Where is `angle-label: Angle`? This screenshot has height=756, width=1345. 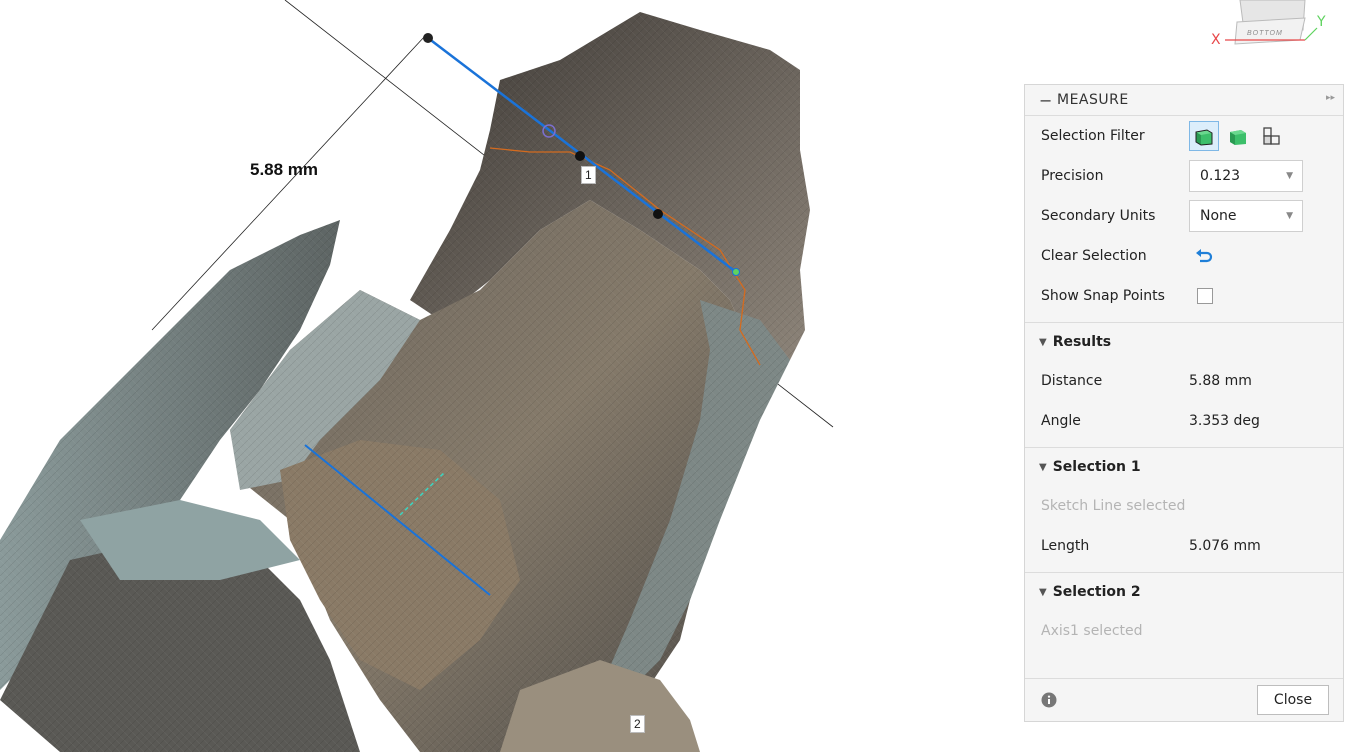 angle-label: Angle is located at coordinates (1061, 421).